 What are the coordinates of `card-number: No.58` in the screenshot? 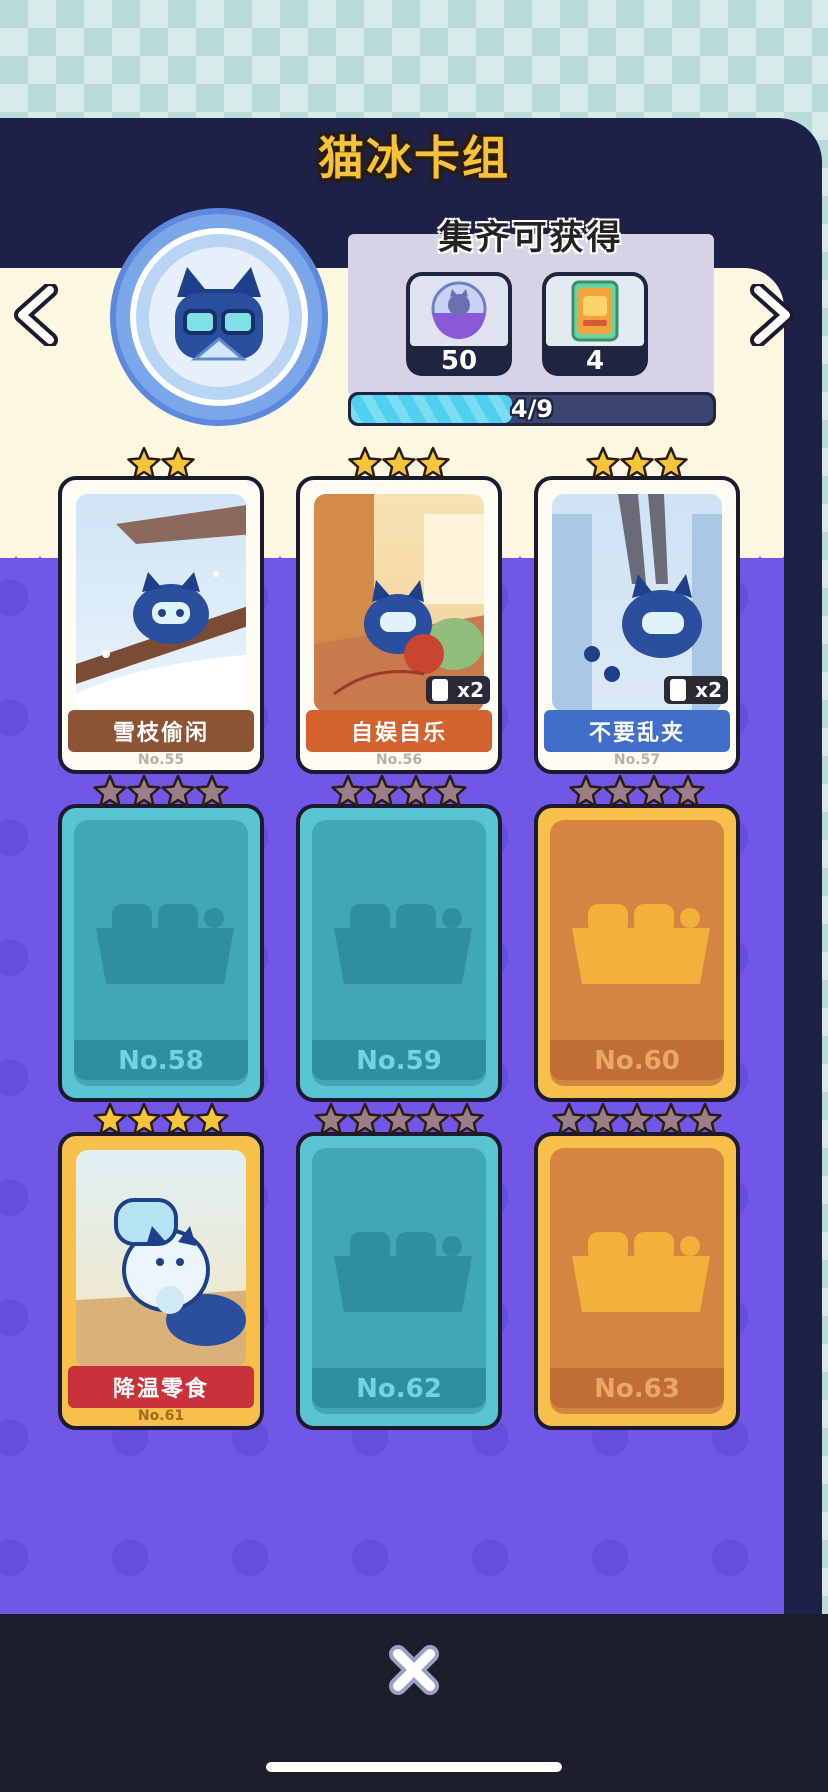 It's located at (161, 1061).